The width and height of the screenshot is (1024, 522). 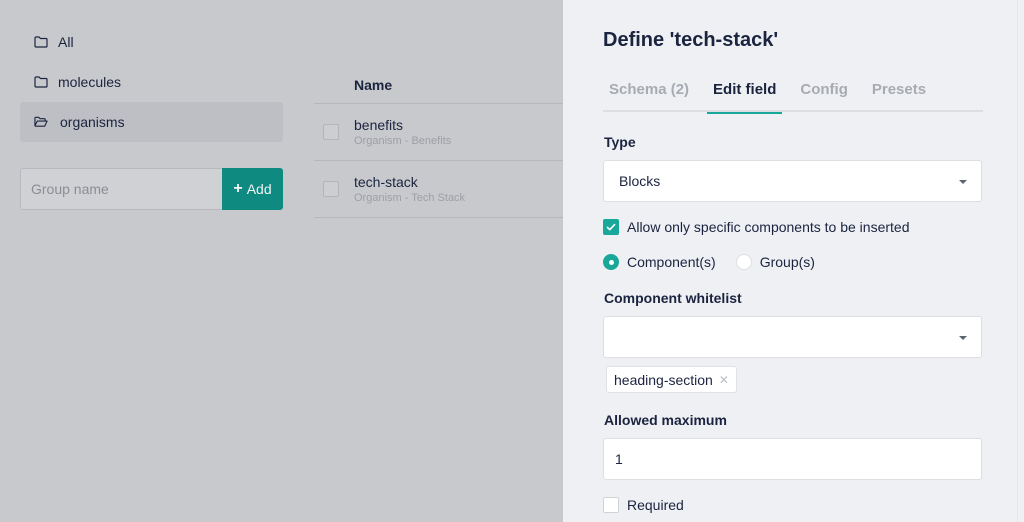 I want to click on group-item-all: All, so click(x=151, y=42).